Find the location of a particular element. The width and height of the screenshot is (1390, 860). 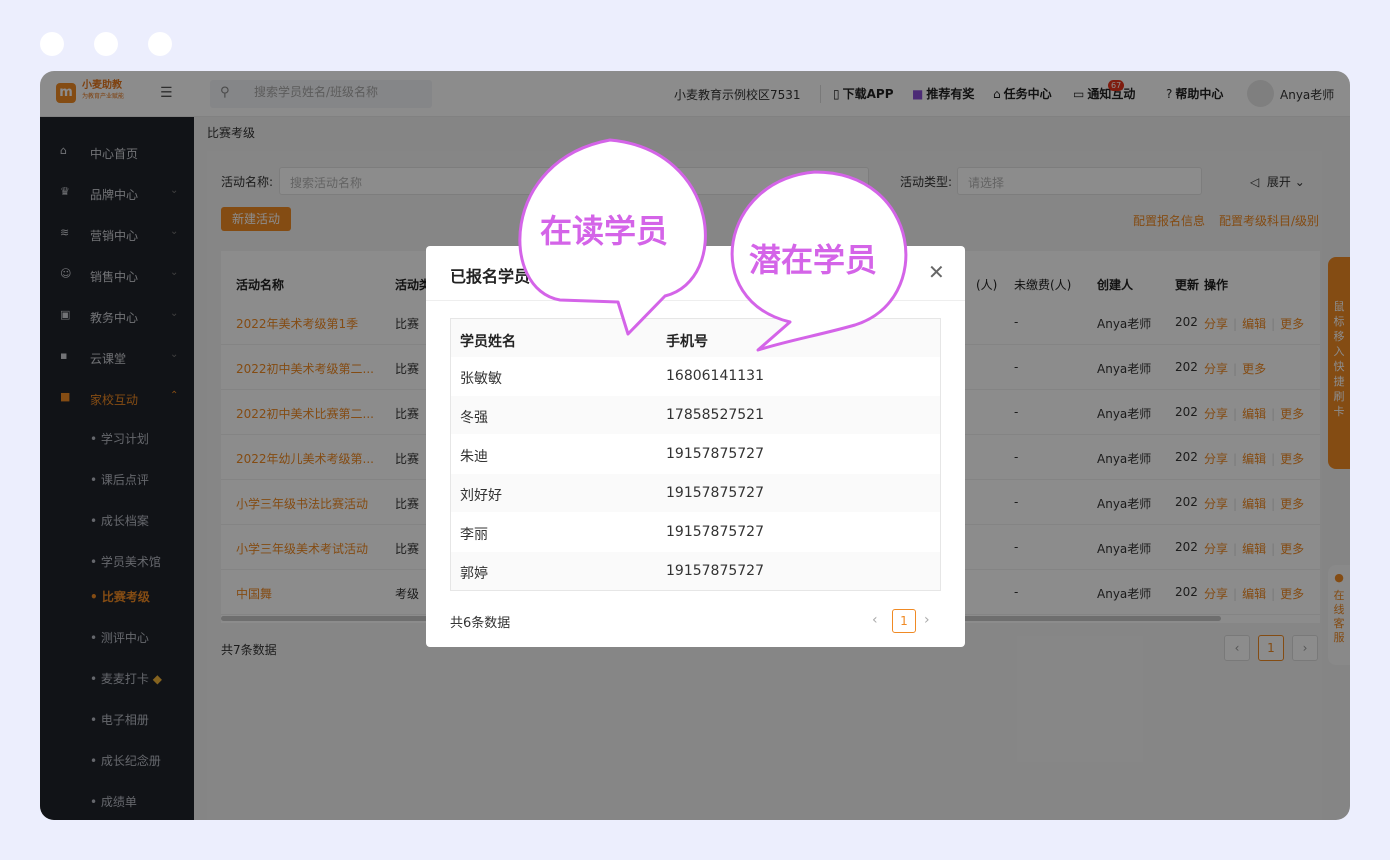

bubble-current-students: 在读学员 is located at coordinates (604, 231).